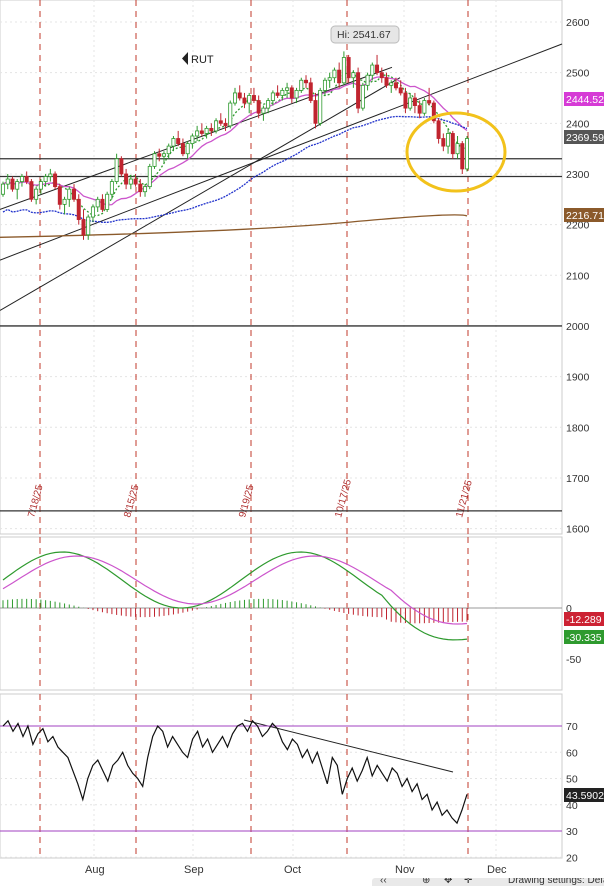 The height and width of the screenshot is (891, 604). What do you see at coordinates (572, 858) in the screenshot?
I see `rsi-tick-label: 20` at bounding box center [572, 858].